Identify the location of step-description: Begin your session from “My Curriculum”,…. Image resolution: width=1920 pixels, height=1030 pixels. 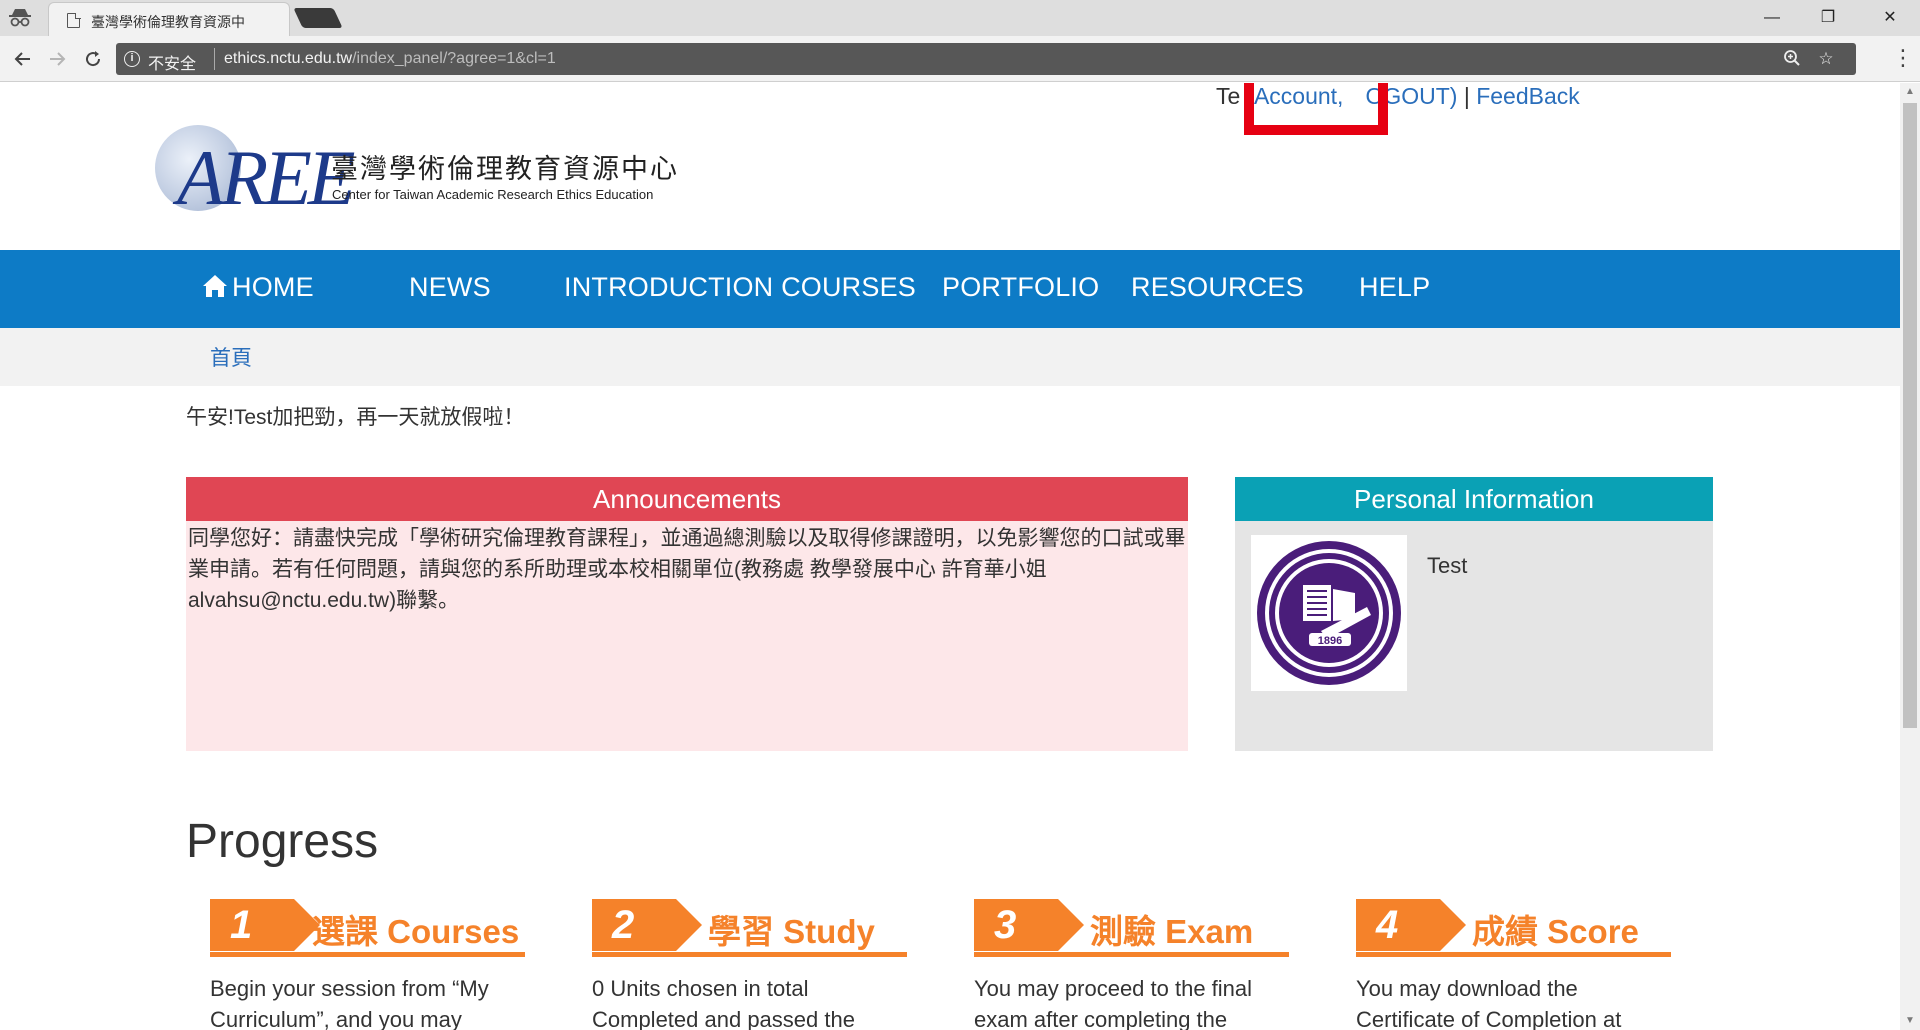
(349, 1003).